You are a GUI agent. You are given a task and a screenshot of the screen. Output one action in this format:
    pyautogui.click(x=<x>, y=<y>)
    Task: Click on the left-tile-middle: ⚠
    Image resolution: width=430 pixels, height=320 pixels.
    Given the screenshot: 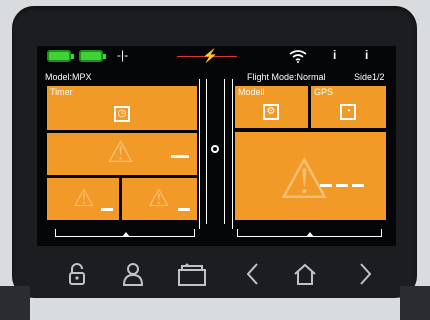 What is the action you would take?
    pyautogui.click(x=122, y=154)
    